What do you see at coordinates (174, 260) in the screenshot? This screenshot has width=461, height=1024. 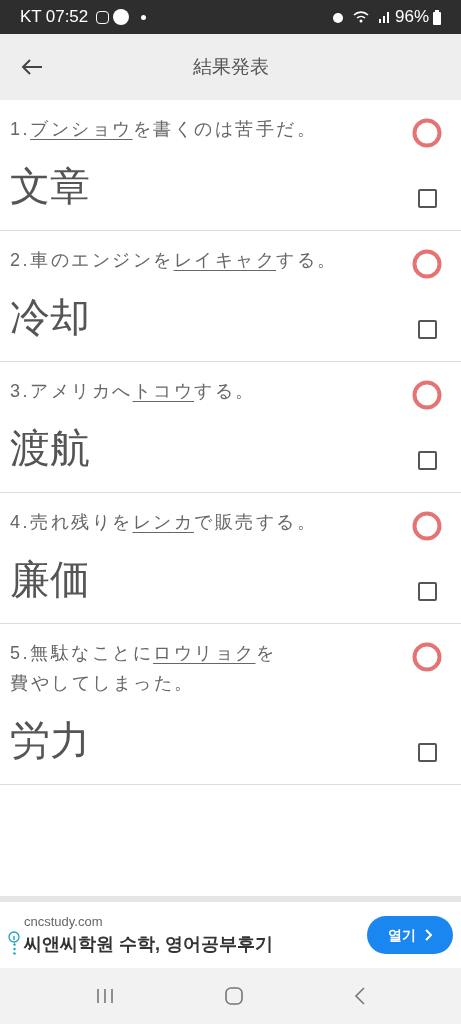 I see `question-text: 2.車のエンジンを レイキャク する。` at bounding box center [174, 260].